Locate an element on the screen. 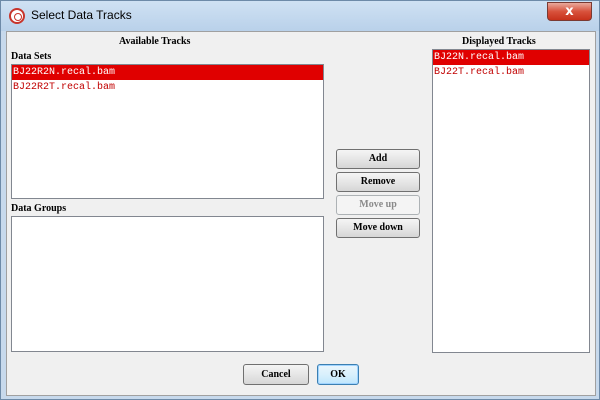 Image resolution: width=600 pixels, height=400 pixels. data-sets-label: Data Sets is located at coordinates (31, 56).